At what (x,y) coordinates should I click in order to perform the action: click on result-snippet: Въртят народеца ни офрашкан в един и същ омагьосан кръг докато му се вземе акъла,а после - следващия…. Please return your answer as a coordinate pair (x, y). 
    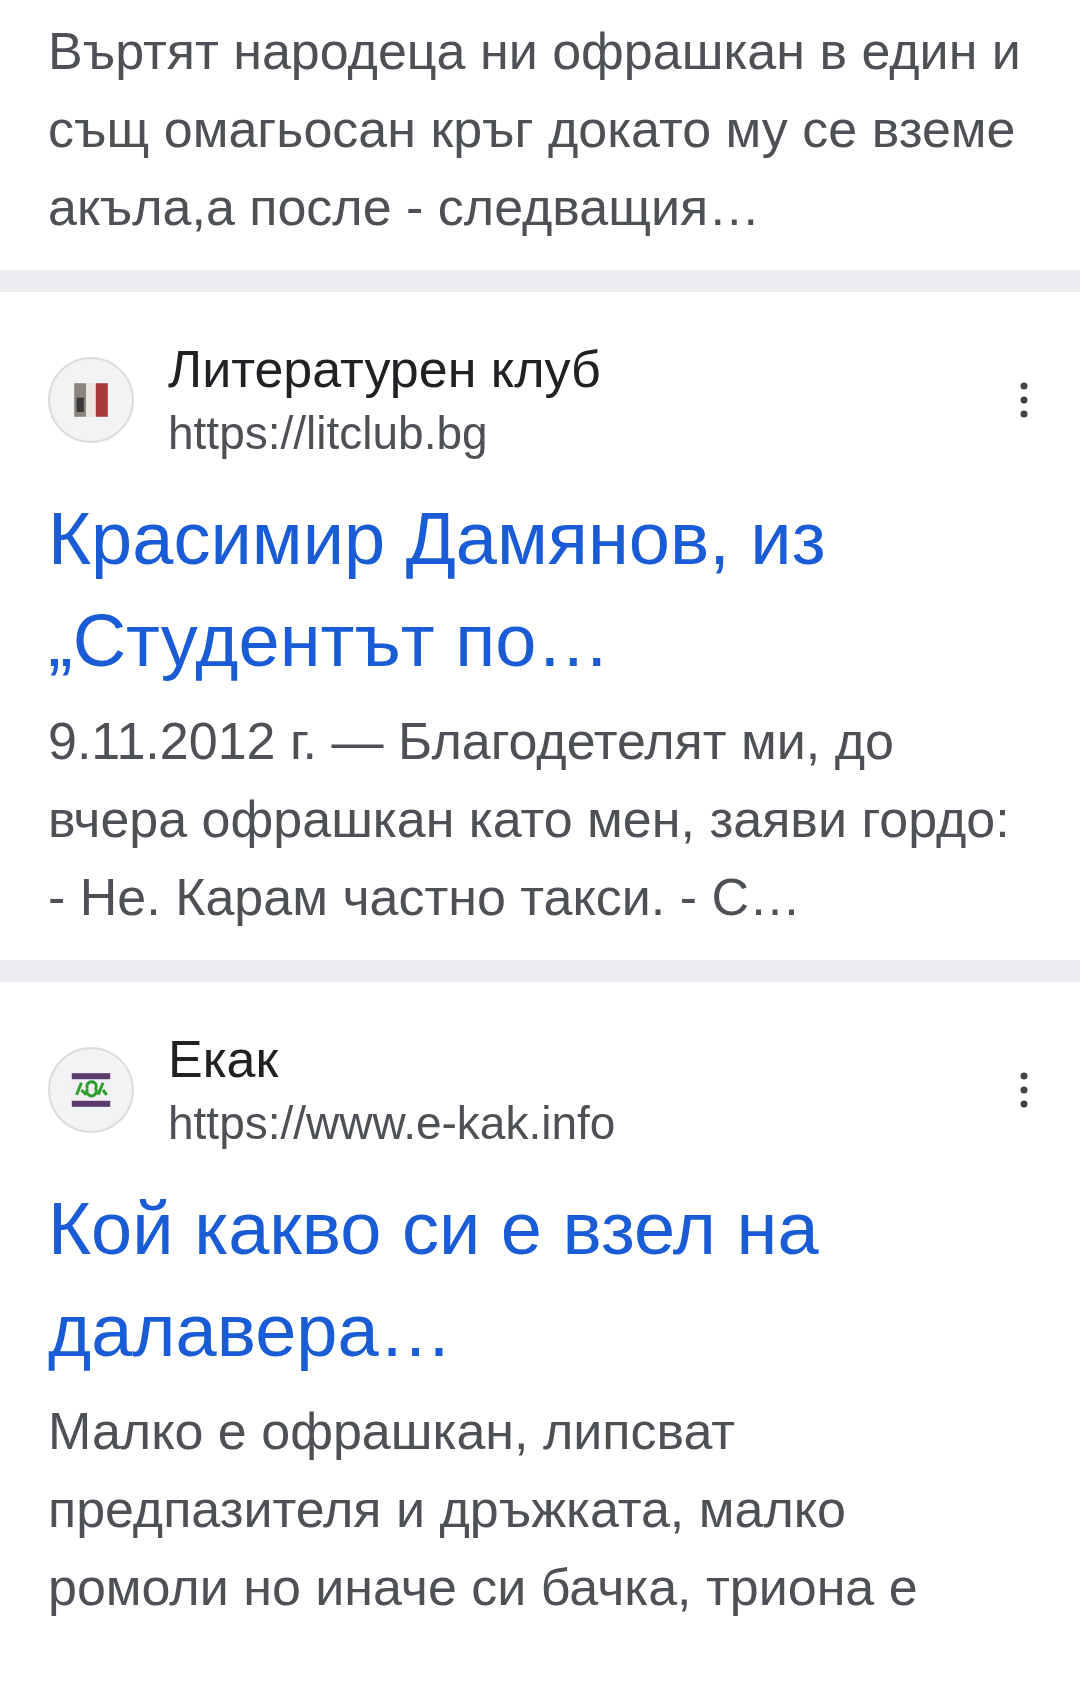
    Looking at the image, I should click on (535, 129).